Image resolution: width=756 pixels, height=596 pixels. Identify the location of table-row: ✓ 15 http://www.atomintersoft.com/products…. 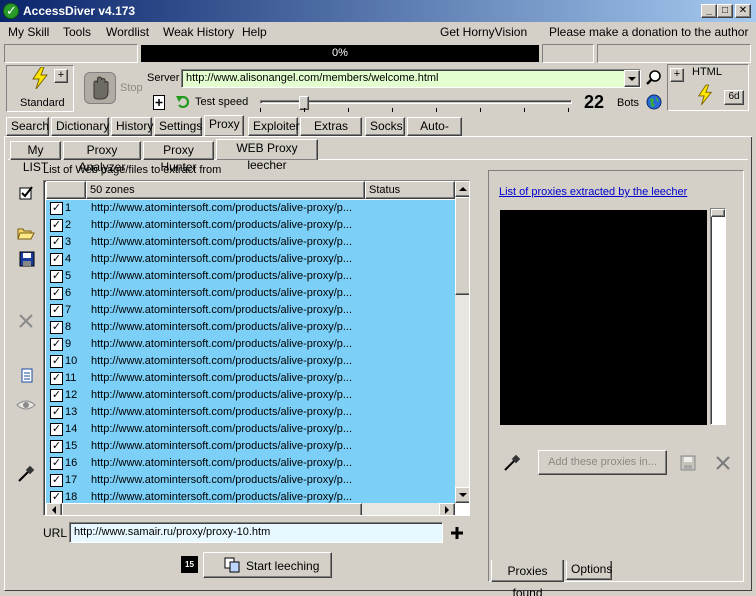
(250, 446).